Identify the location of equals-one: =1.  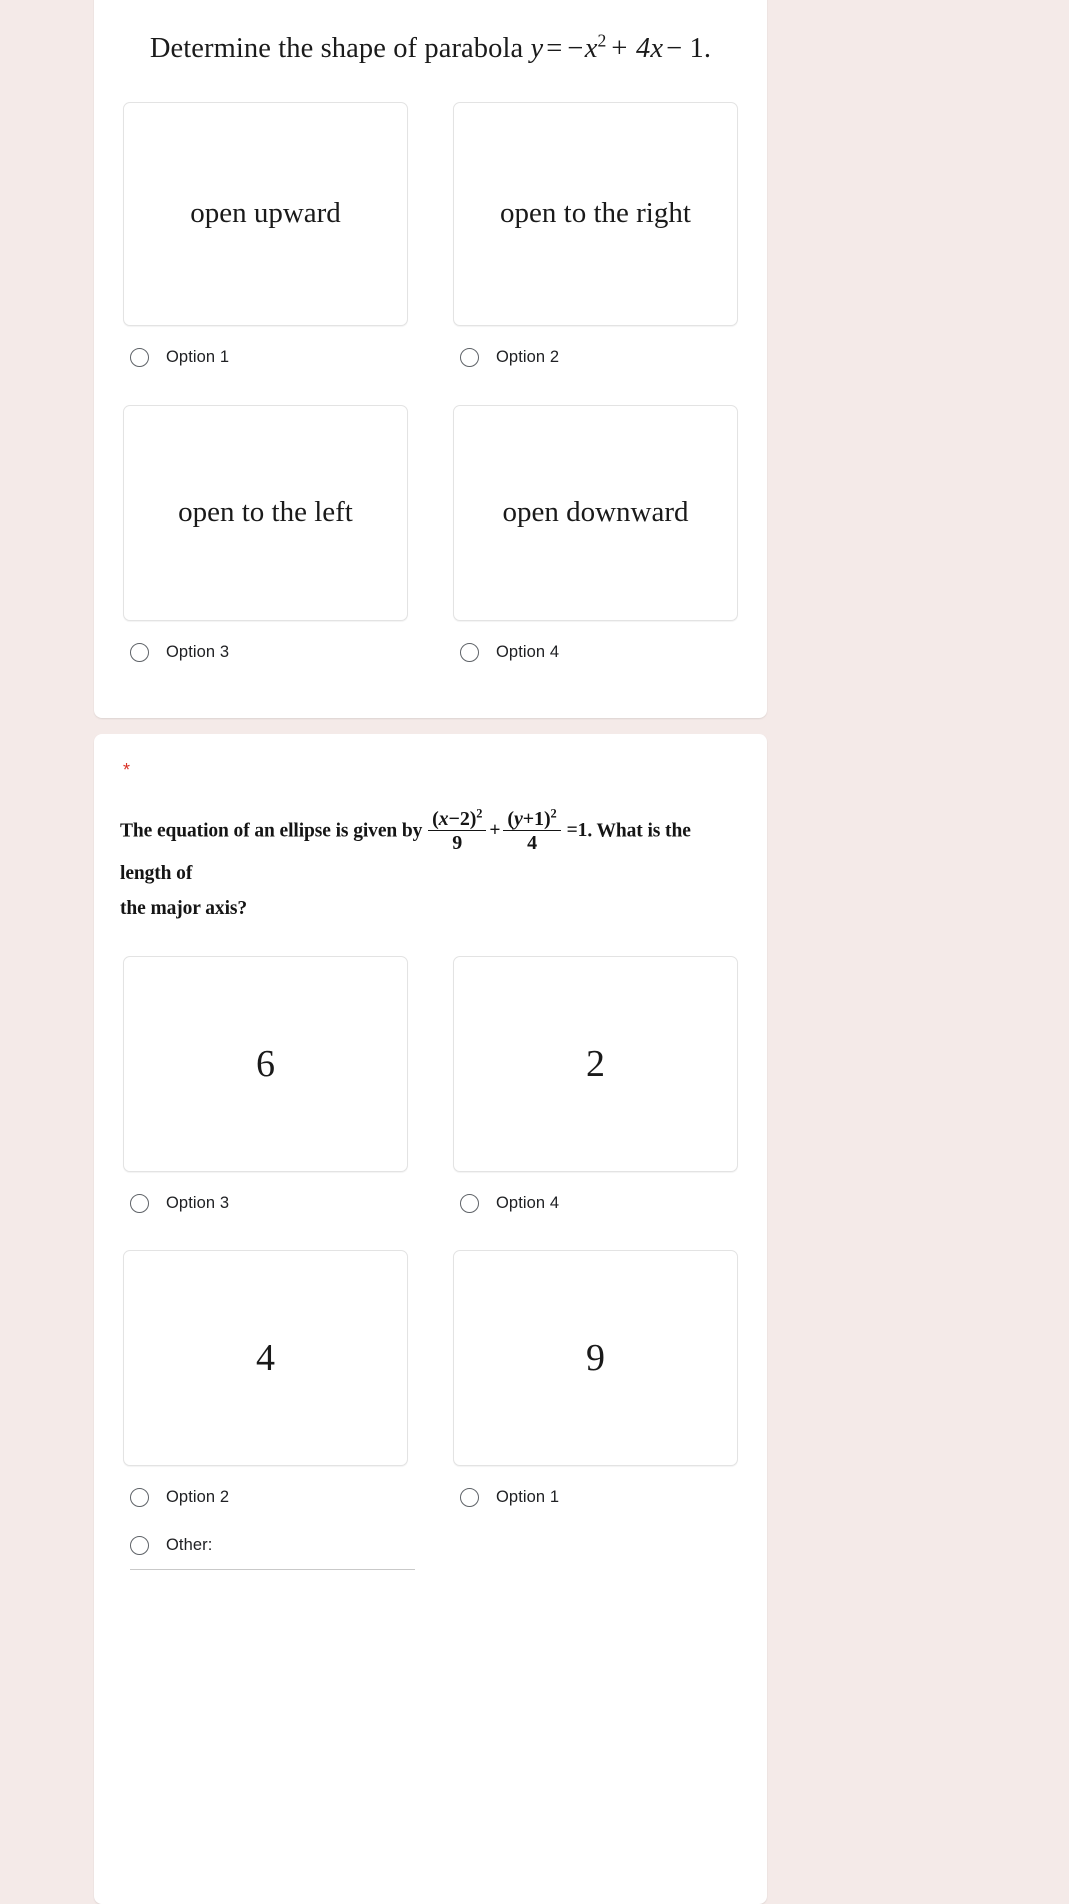
(577, 831).